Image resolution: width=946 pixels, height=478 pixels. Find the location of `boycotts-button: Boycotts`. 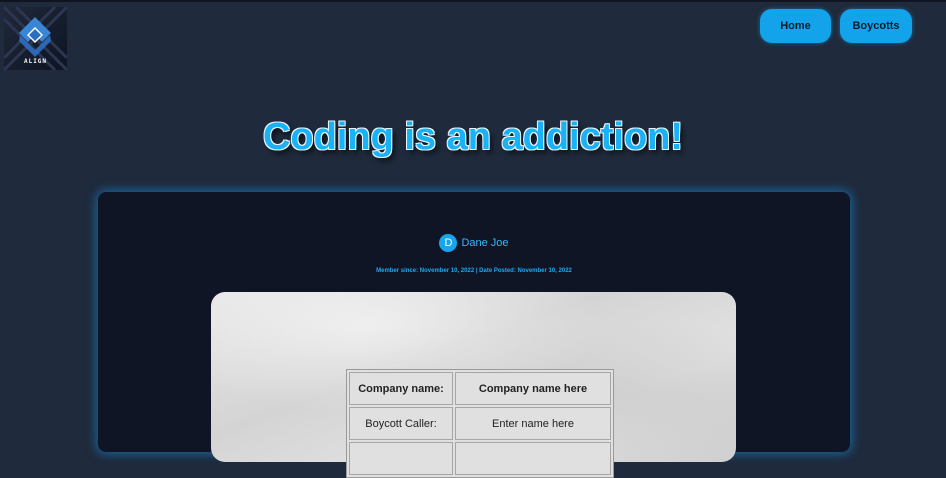

boycotts-button: Boycotts is located at coordinates (876, 26).